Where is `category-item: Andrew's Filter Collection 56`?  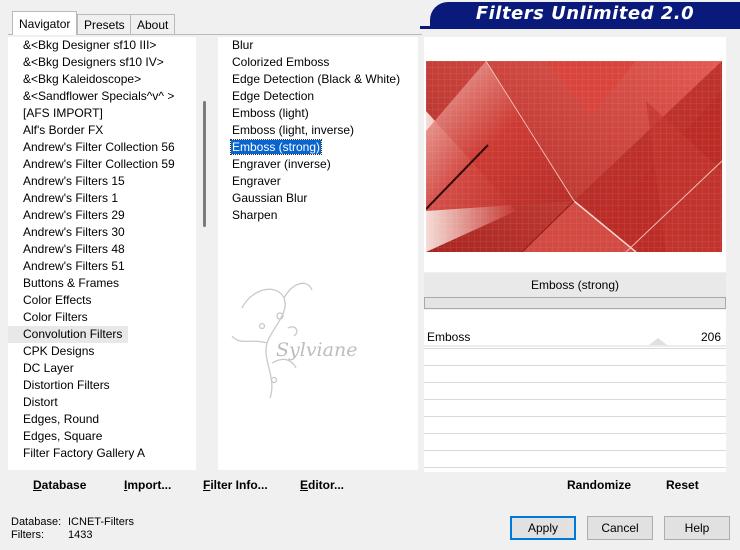
category-item: Andrew's Filter Collection 56 is located at coordinates (102, 147).